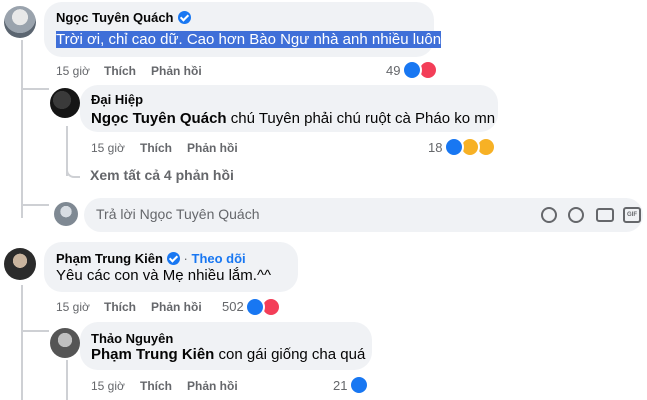  Describe the element at coordinates (393, 70) in the screenshot. I see `reaction-count: 49` at that location.